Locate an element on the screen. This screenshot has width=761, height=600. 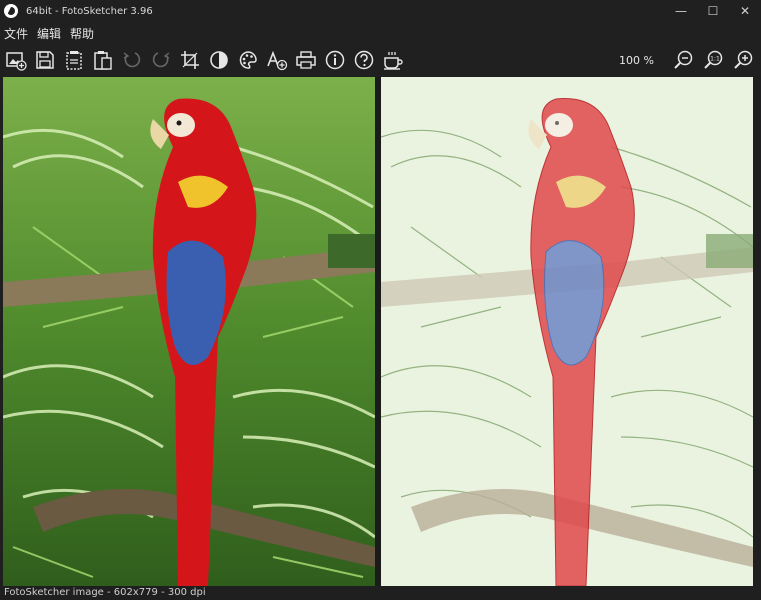
title-bar: 64bit - FotoSketcher 3.96 — ☐ ✕ is located at coordinates (380, 11).